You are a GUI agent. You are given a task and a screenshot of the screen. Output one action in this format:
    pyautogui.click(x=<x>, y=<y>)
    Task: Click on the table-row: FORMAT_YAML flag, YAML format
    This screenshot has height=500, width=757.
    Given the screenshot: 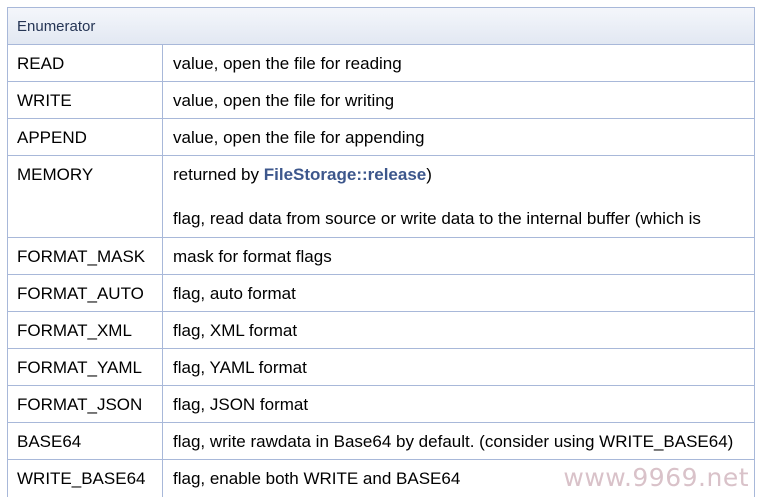 What is the action you would take?
    pyautogui.click(x=381, y=367)
    